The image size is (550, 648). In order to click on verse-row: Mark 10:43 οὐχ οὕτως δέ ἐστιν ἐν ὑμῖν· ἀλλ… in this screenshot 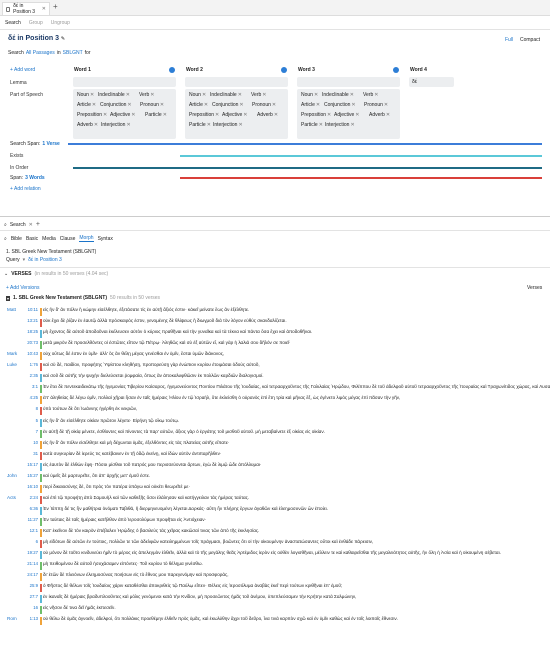, I will do `click(275, 356)`.